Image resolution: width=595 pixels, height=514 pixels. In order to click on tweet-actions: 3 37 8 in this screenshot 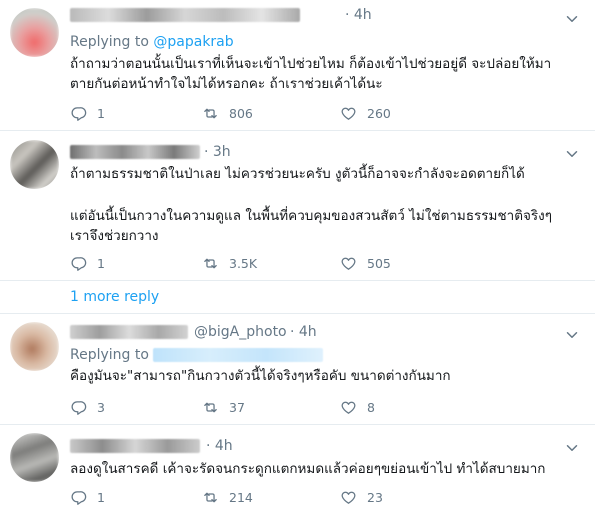, I will do `click(260, 407)`.